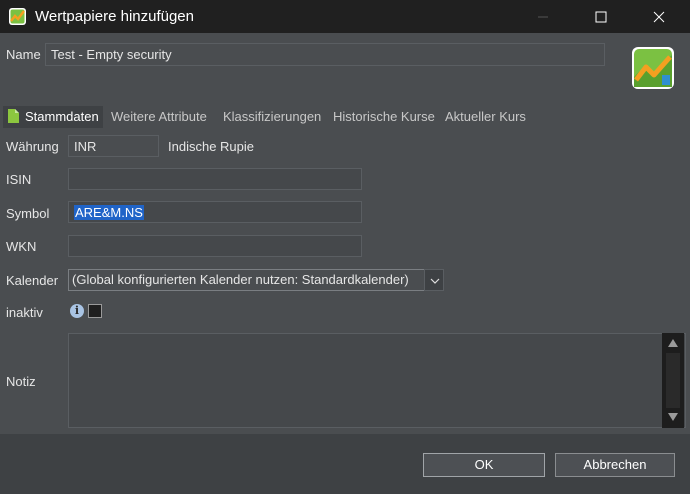 This screenshot has width=690, height=494. I want to click on inactive-label: inaktiv, so click(24, 312).